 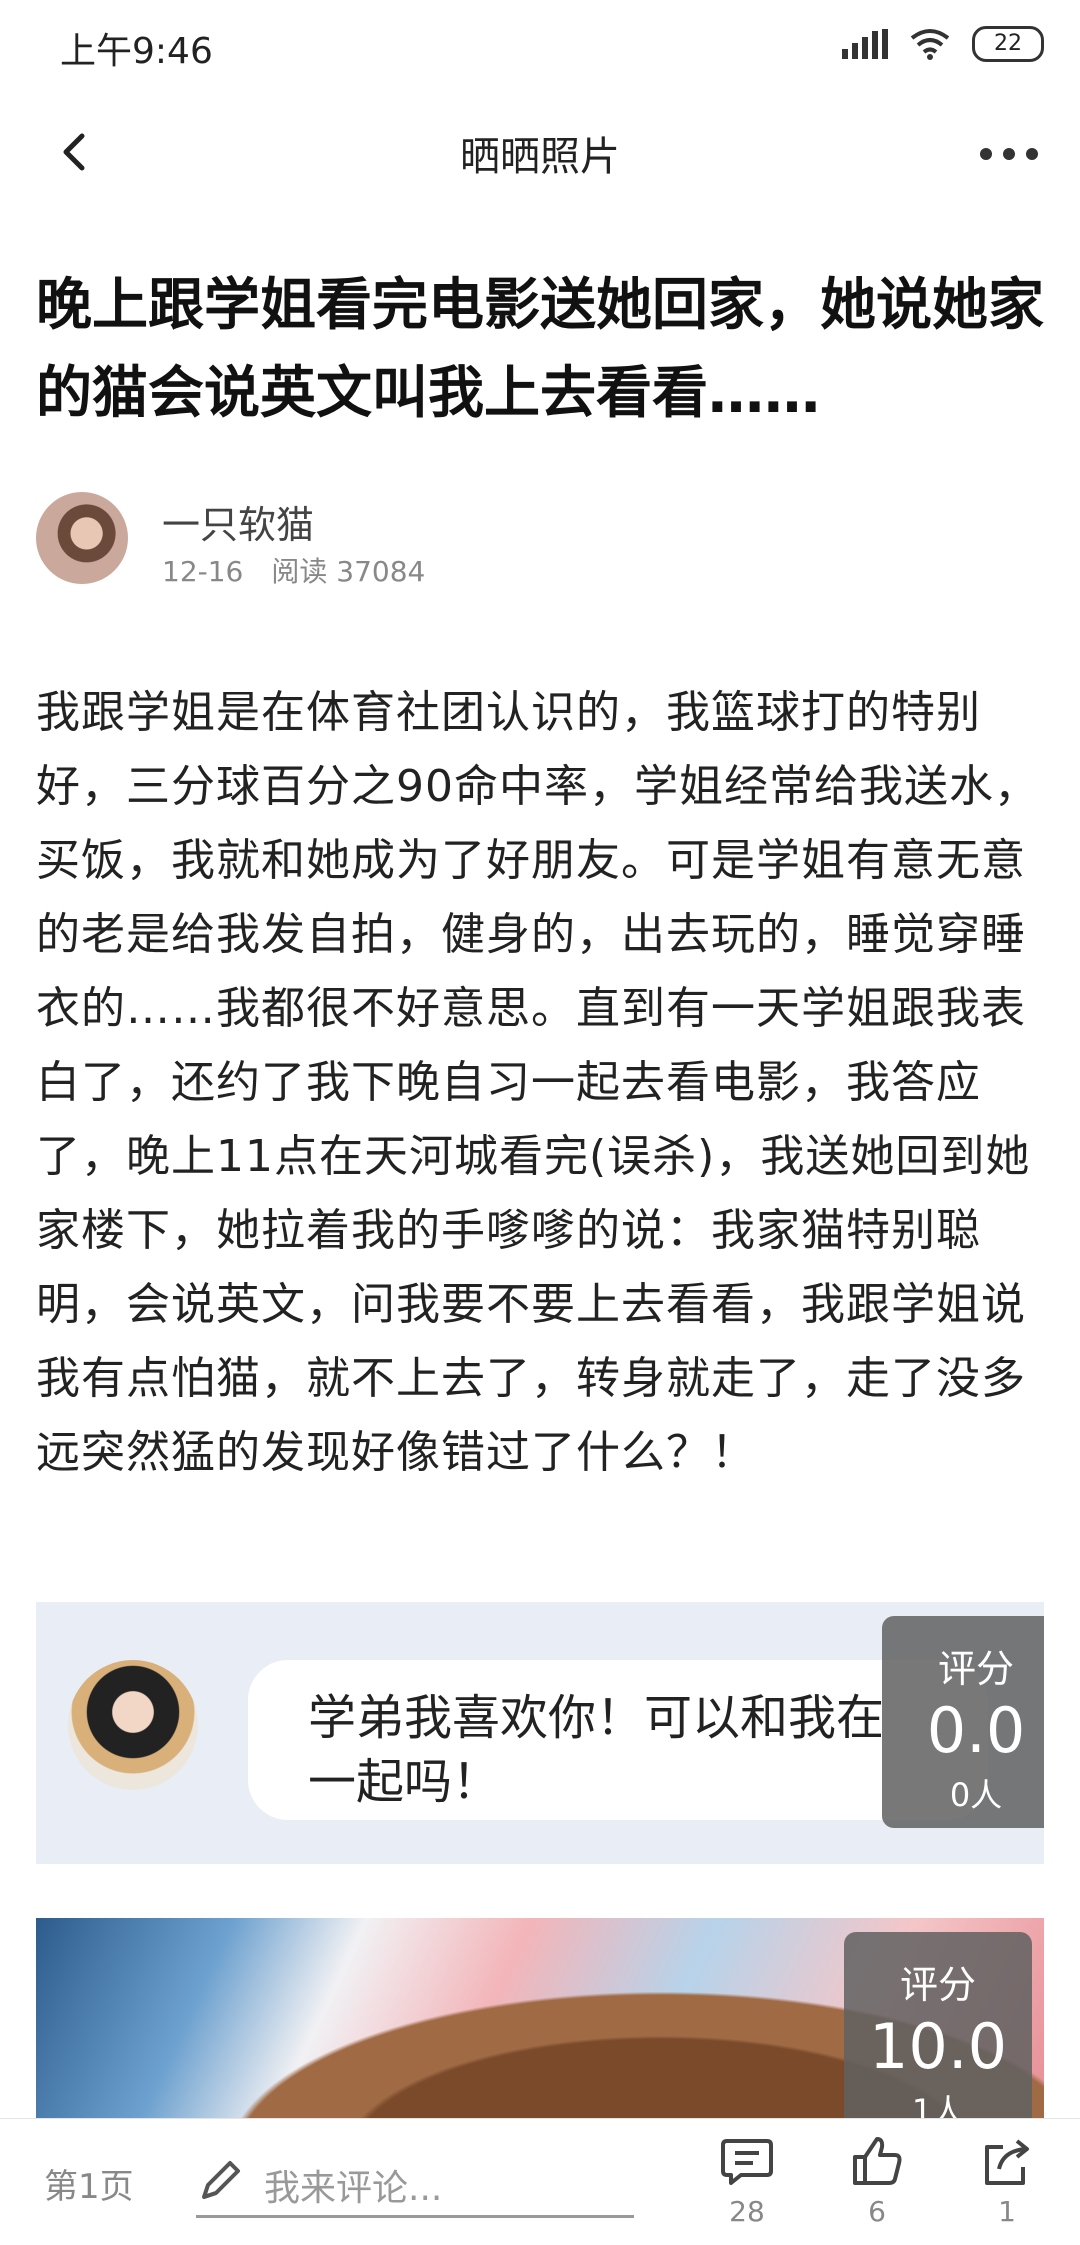 I want to click on battery-icon: 22, so click(x=1008, y=44).